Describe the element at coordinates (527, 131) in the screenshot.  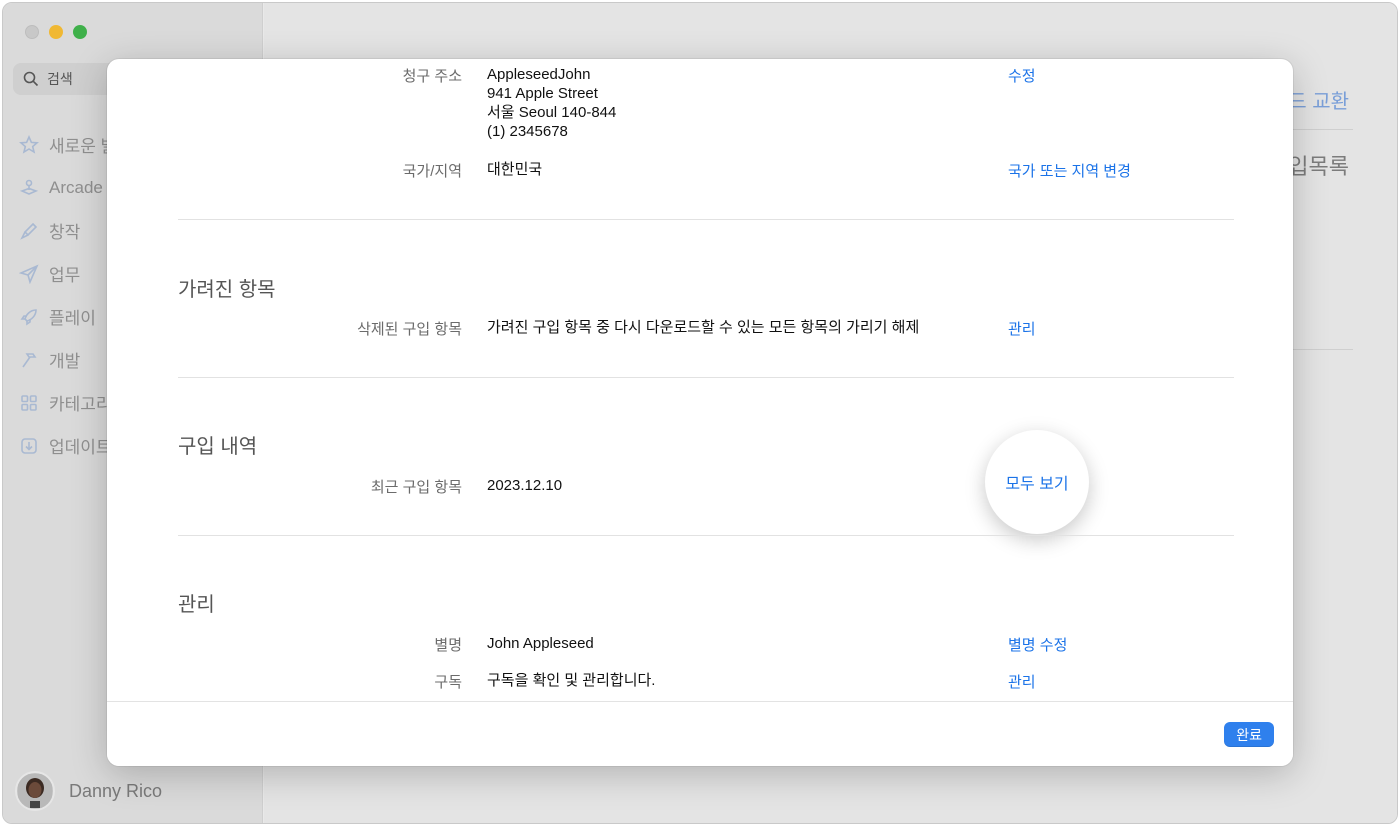
I see `billing-line: (1) 2345678` at that location.